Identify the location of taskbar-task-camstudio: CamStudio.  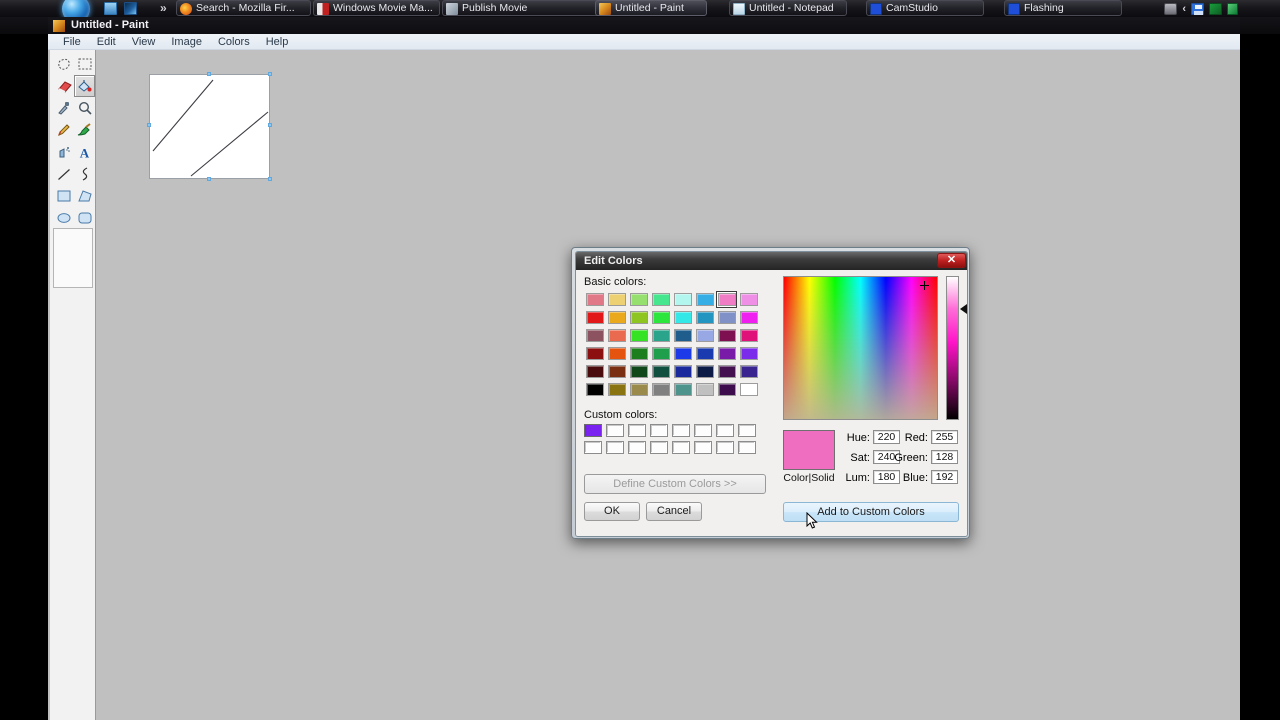
(925, 8).